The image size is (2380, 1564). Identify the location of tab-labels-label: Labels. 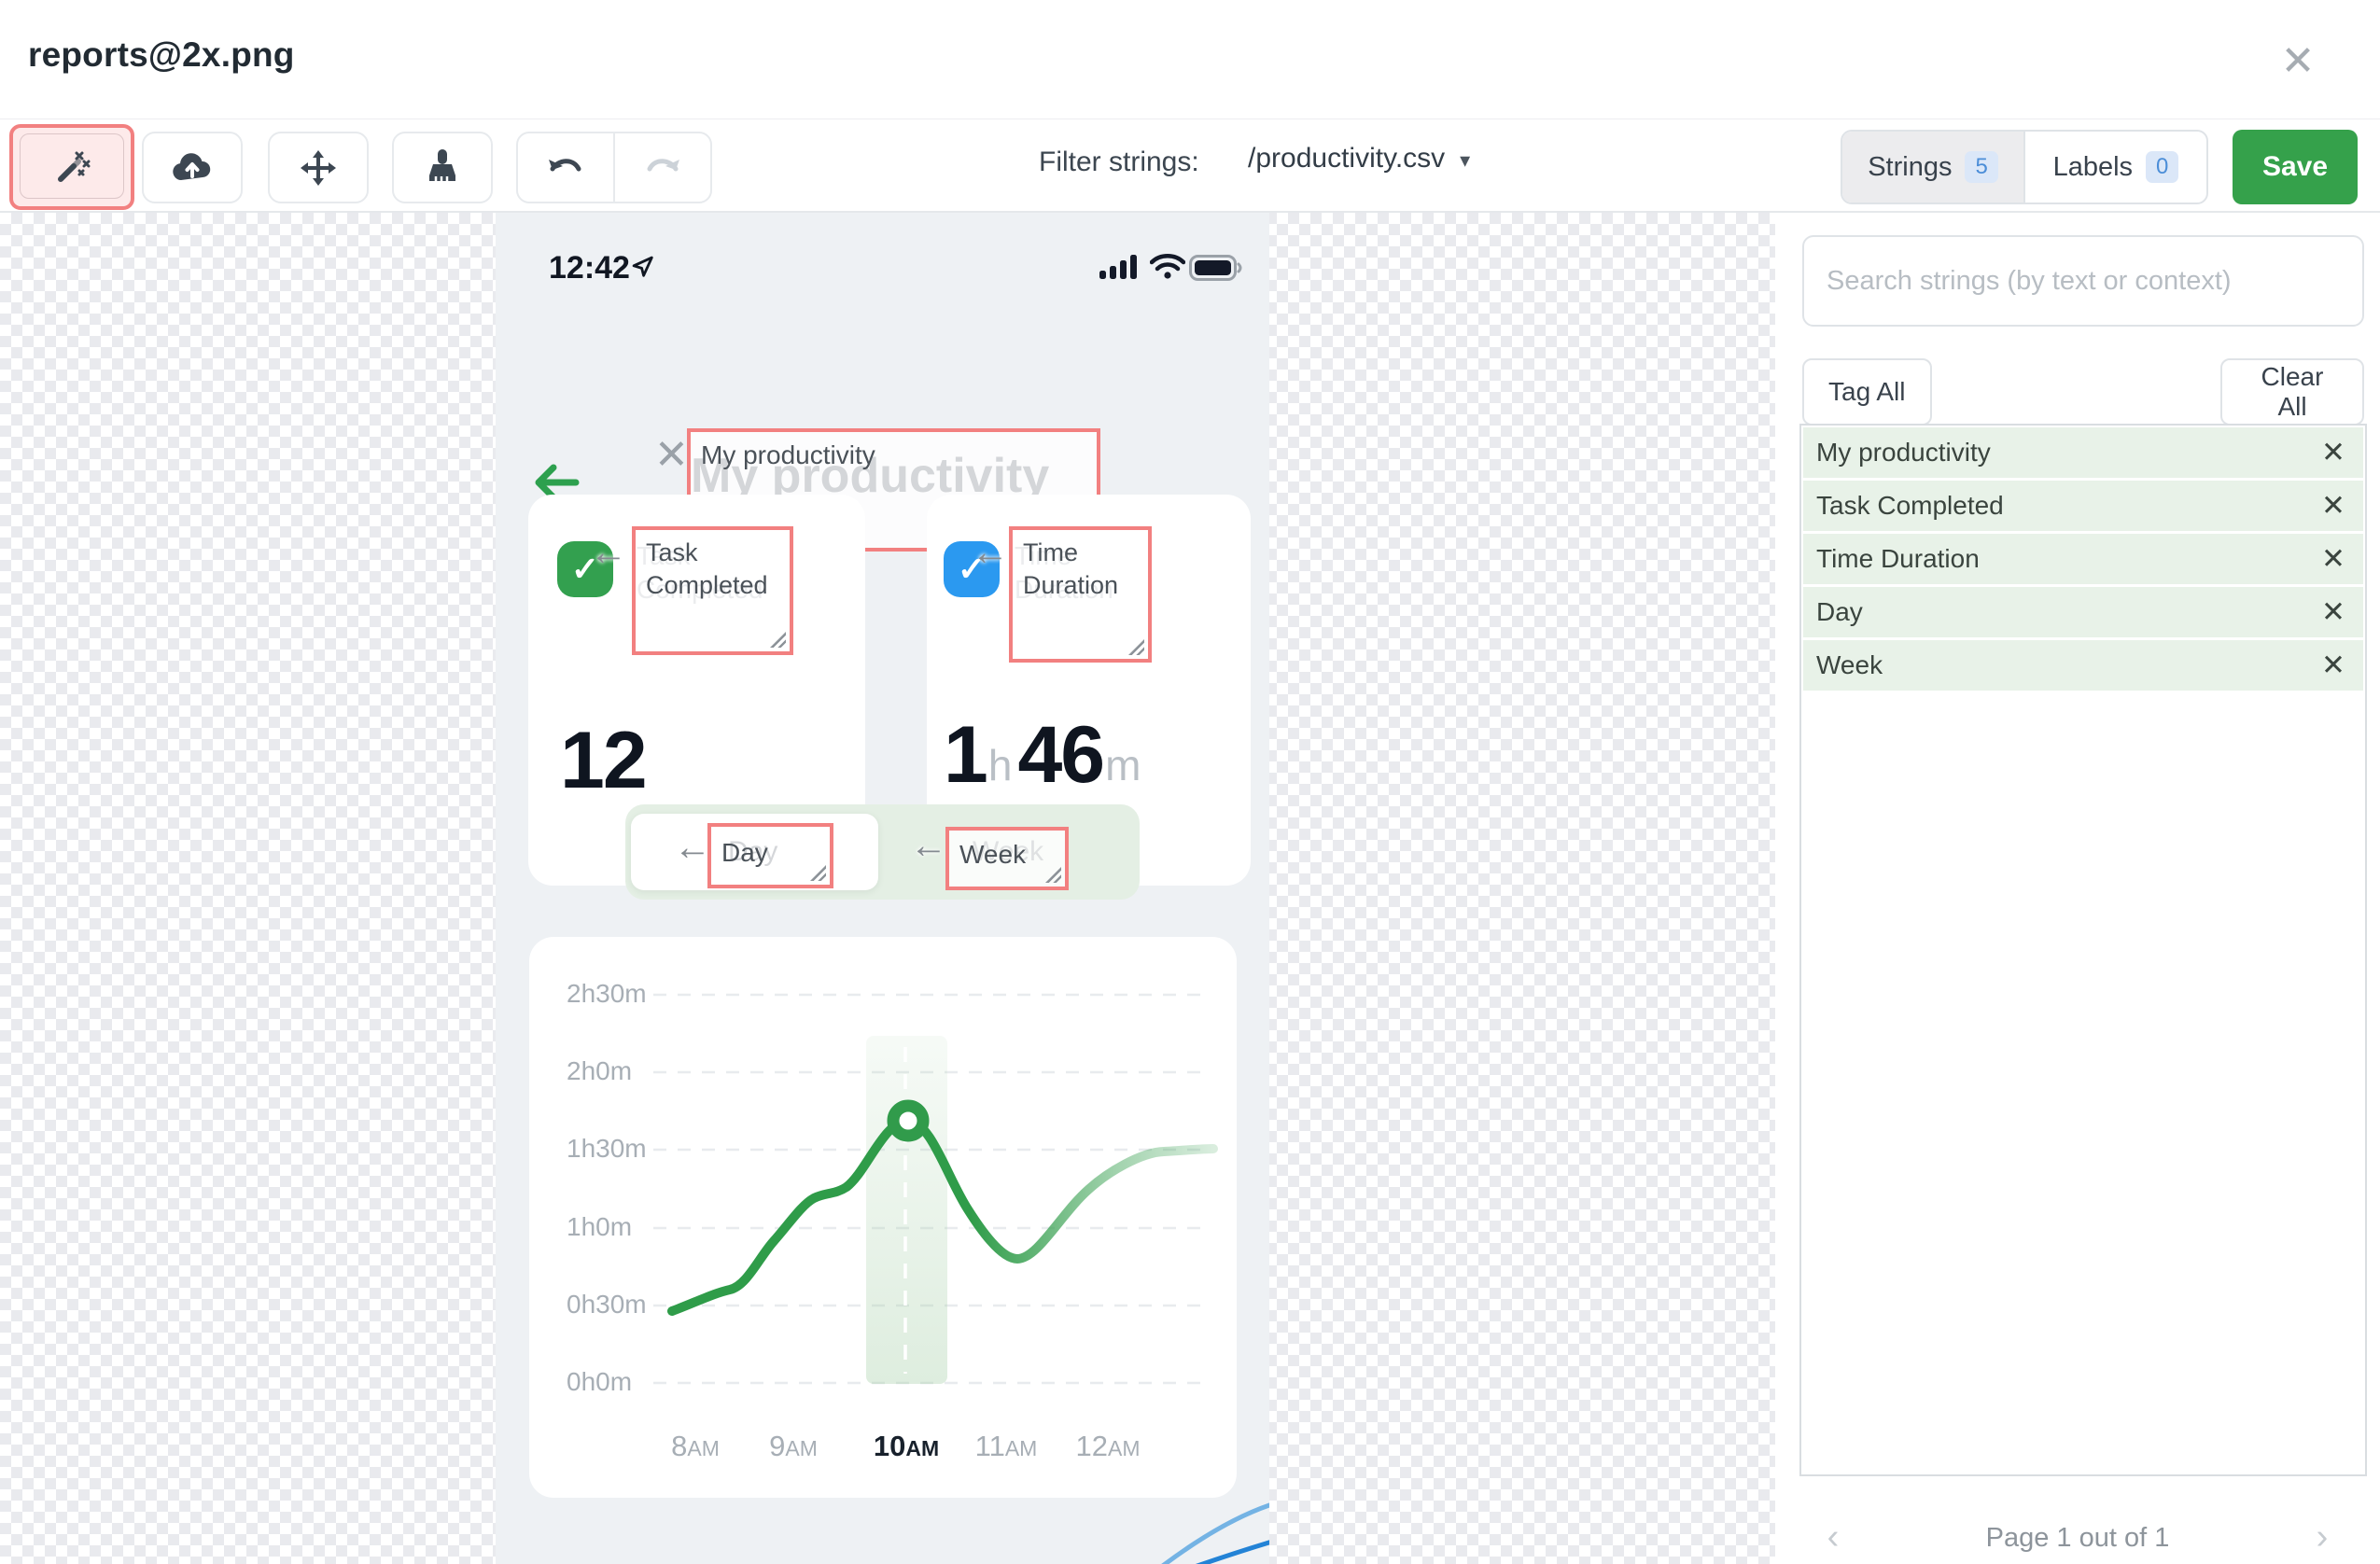
(2093, 166).